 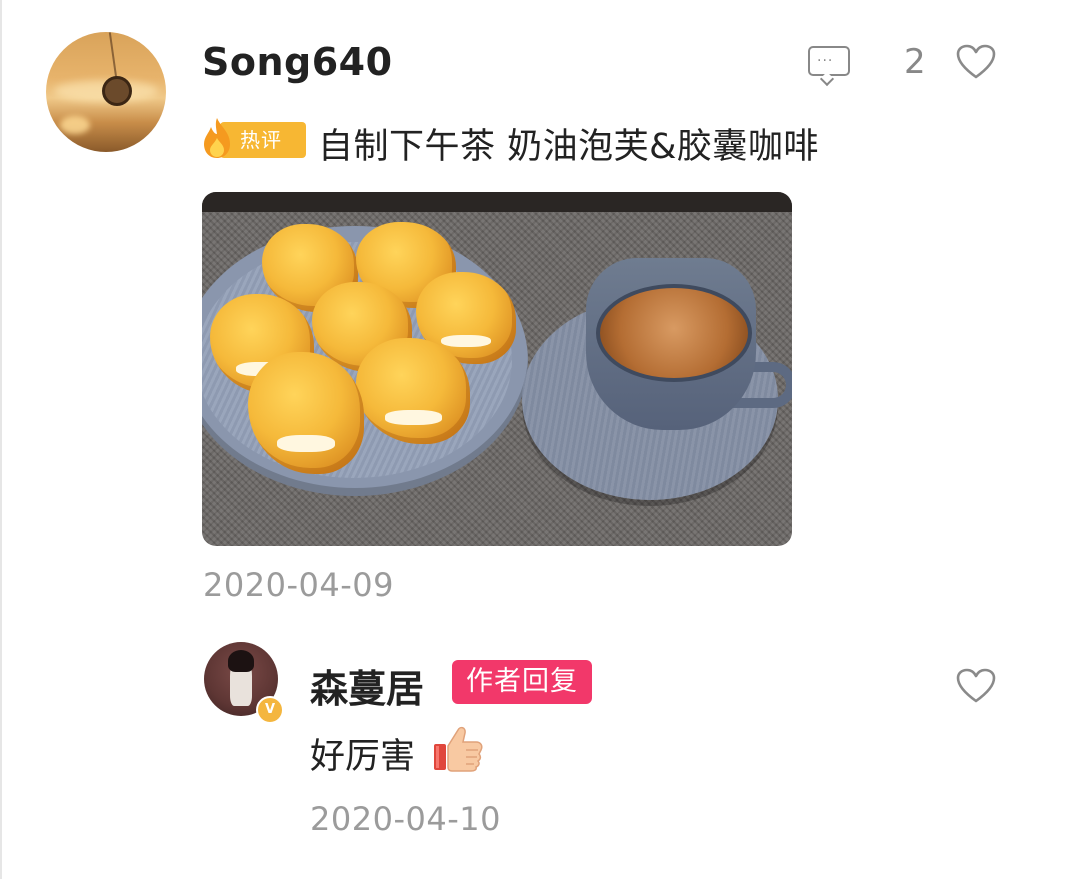 I want to click on photo-table-edge, so click(x=497, y=202).